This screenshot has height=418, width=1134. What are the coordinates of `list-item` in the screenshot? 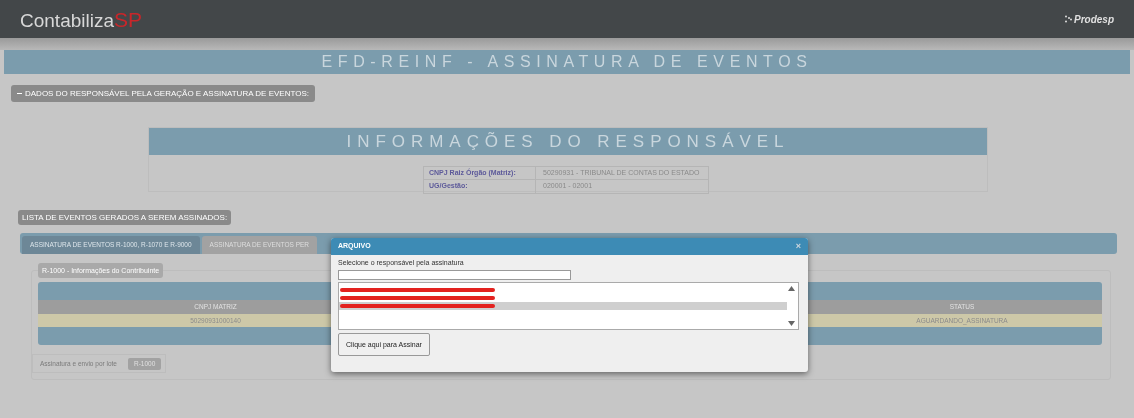 It's located at (563, 305).